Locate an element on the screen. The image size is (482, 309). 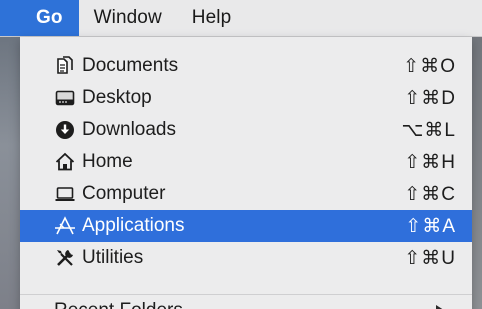
shortcut-label: ⇧⌘U is located at coordinates (430, 258).